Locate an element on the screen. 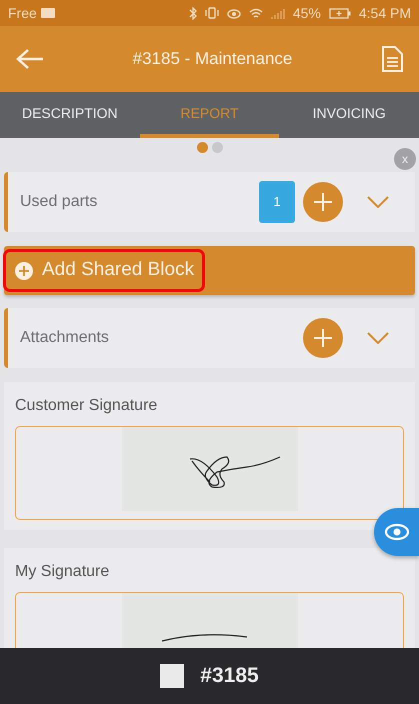 The height and width of the screenshot is (704, 419). eye-button is located at coordinates (396, 532).